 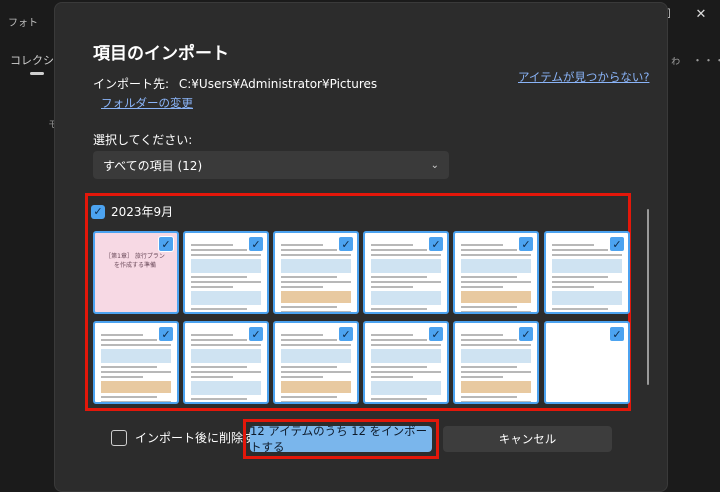 What do you see at coordinates (142, 212) in the screenshot?
I see `group-label: 2023年9月` at bounding box center [142, 212].